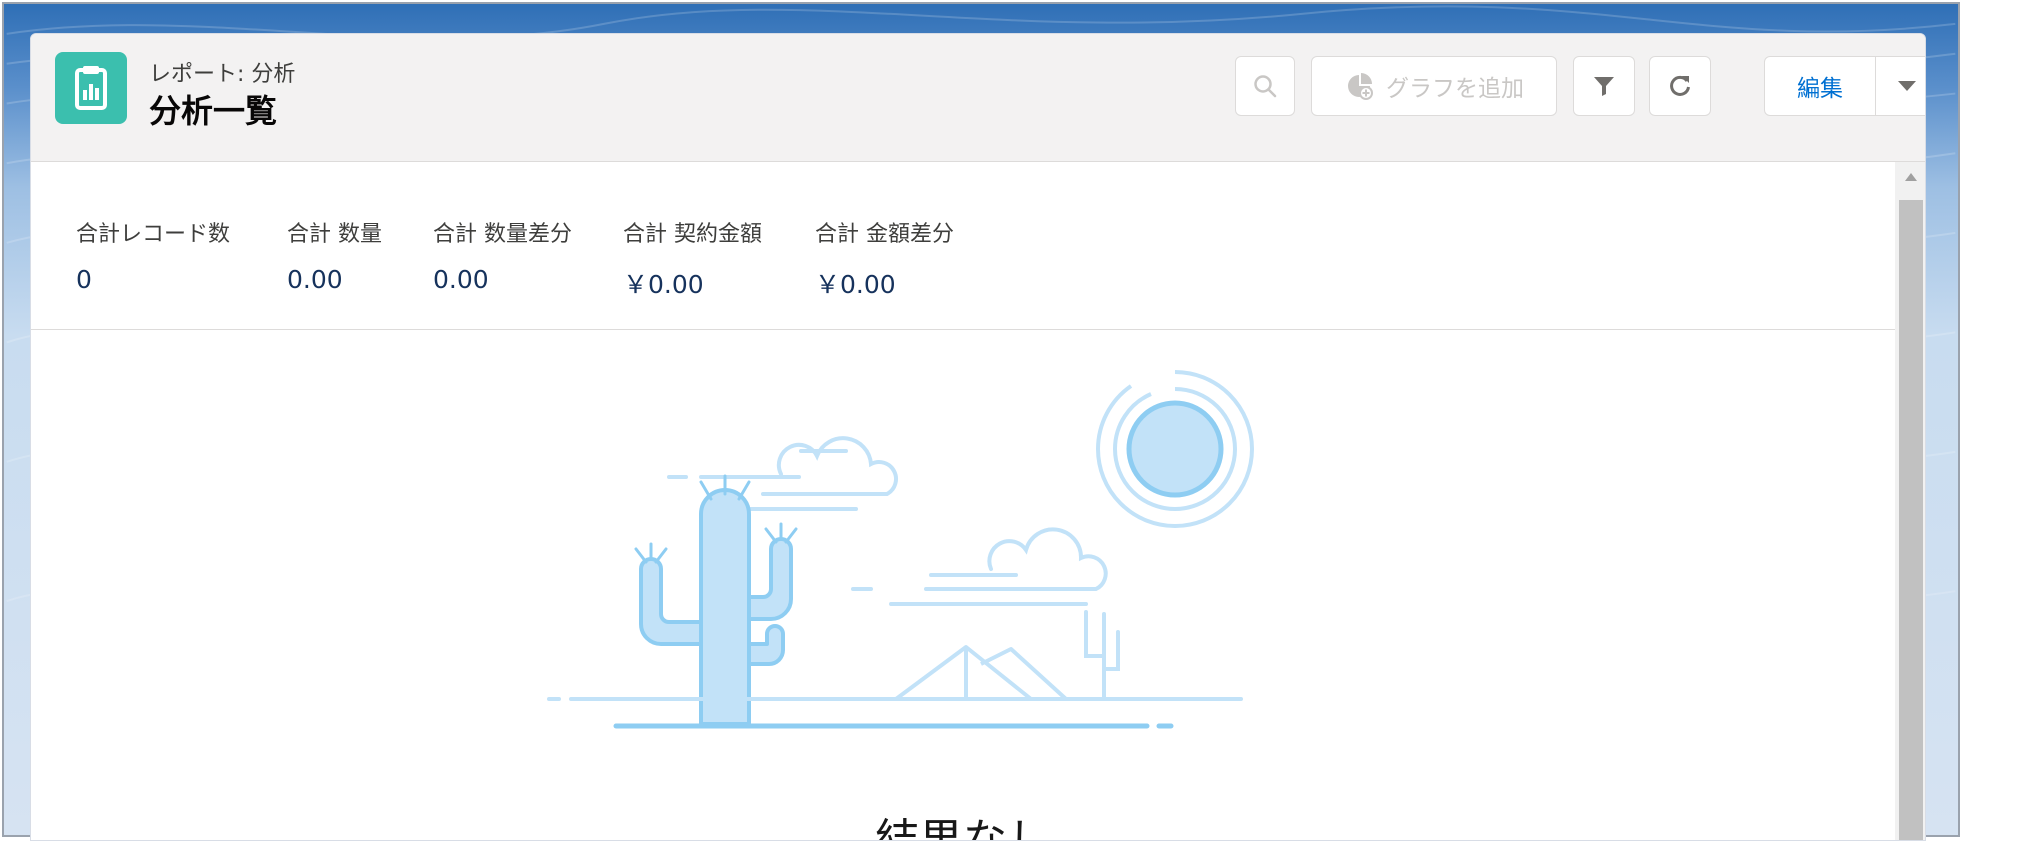 This screenshot has height=841, width=2027. What do you see at coordinates (981, 673) in the screenshot?
I see `mountains` at bounding box center [981, 673].